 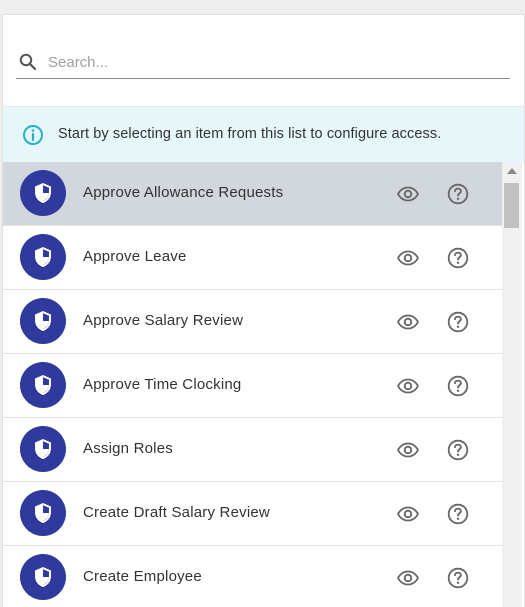 I want to click on list-item: Create Employee, so click(x=252, y=576).